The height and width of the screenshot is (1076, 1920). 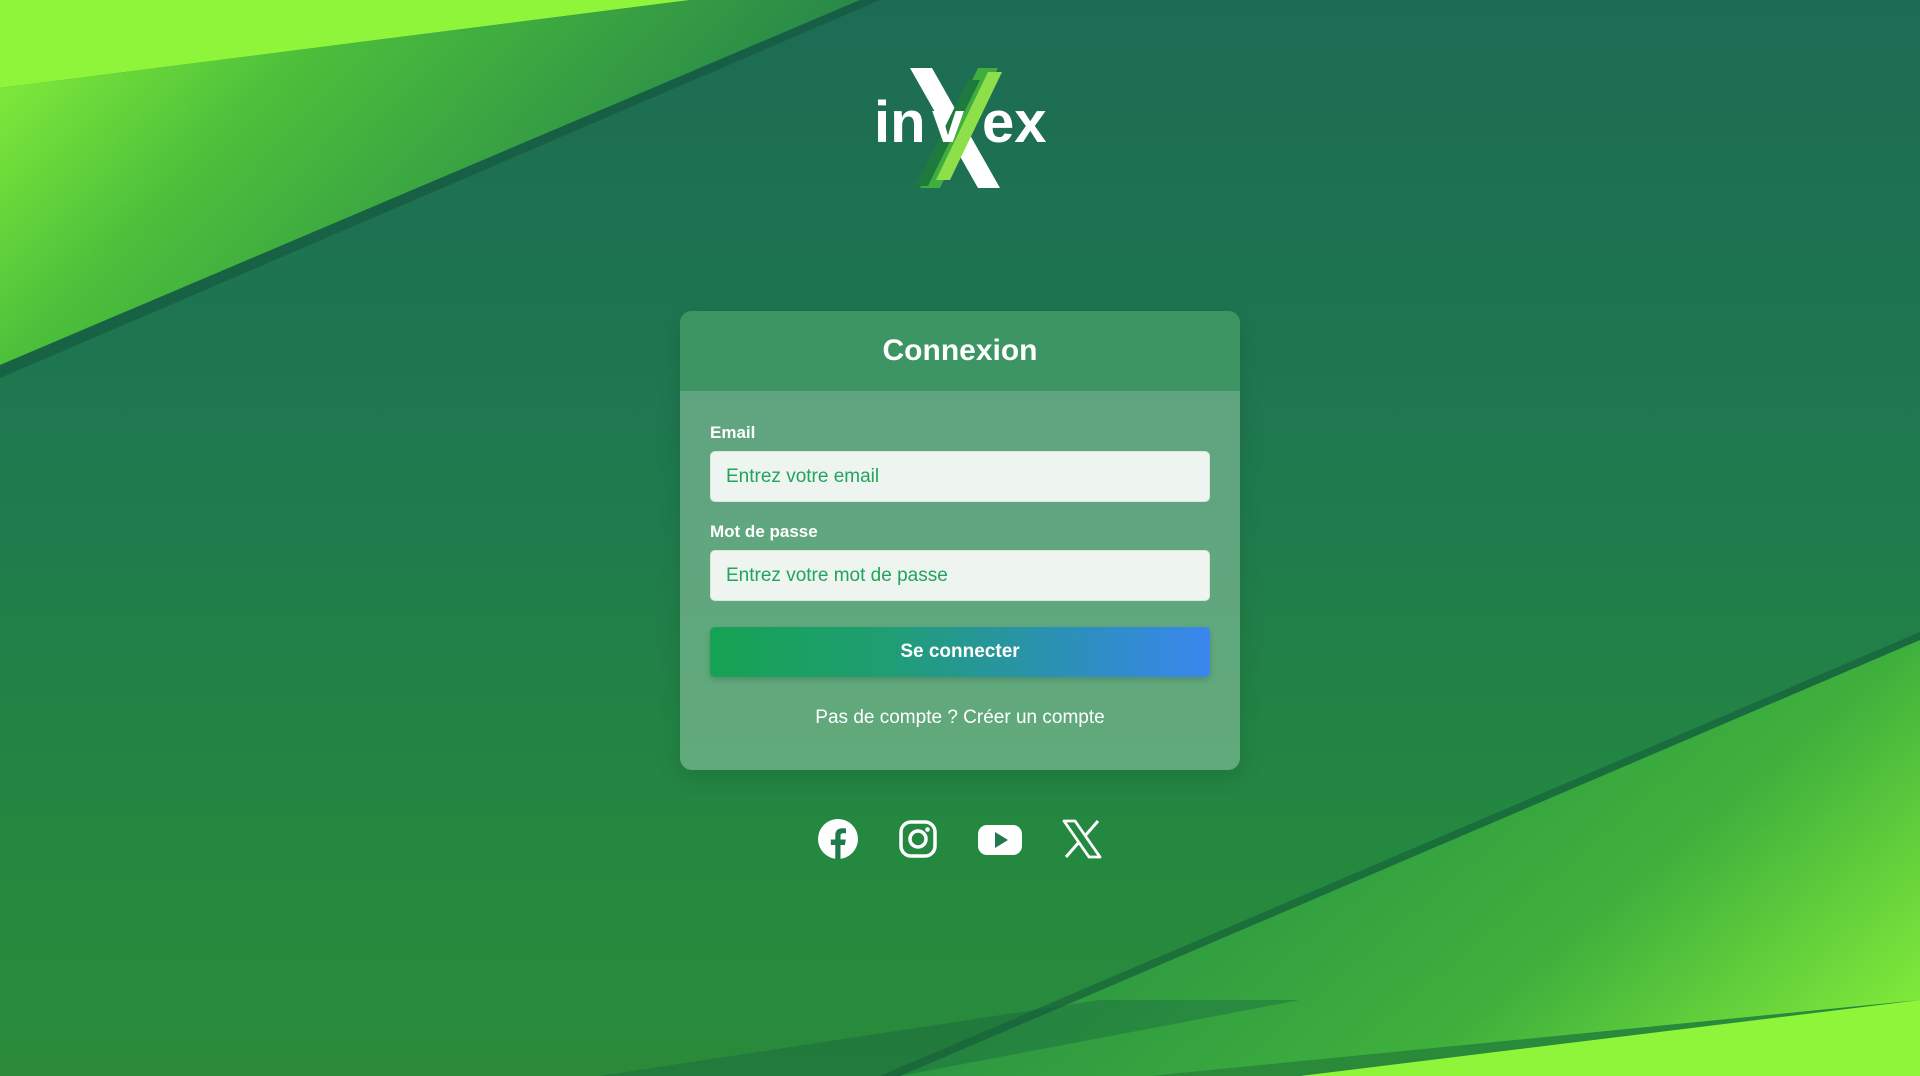 I want to click on facebook-icon, so click(x=838, y=839).